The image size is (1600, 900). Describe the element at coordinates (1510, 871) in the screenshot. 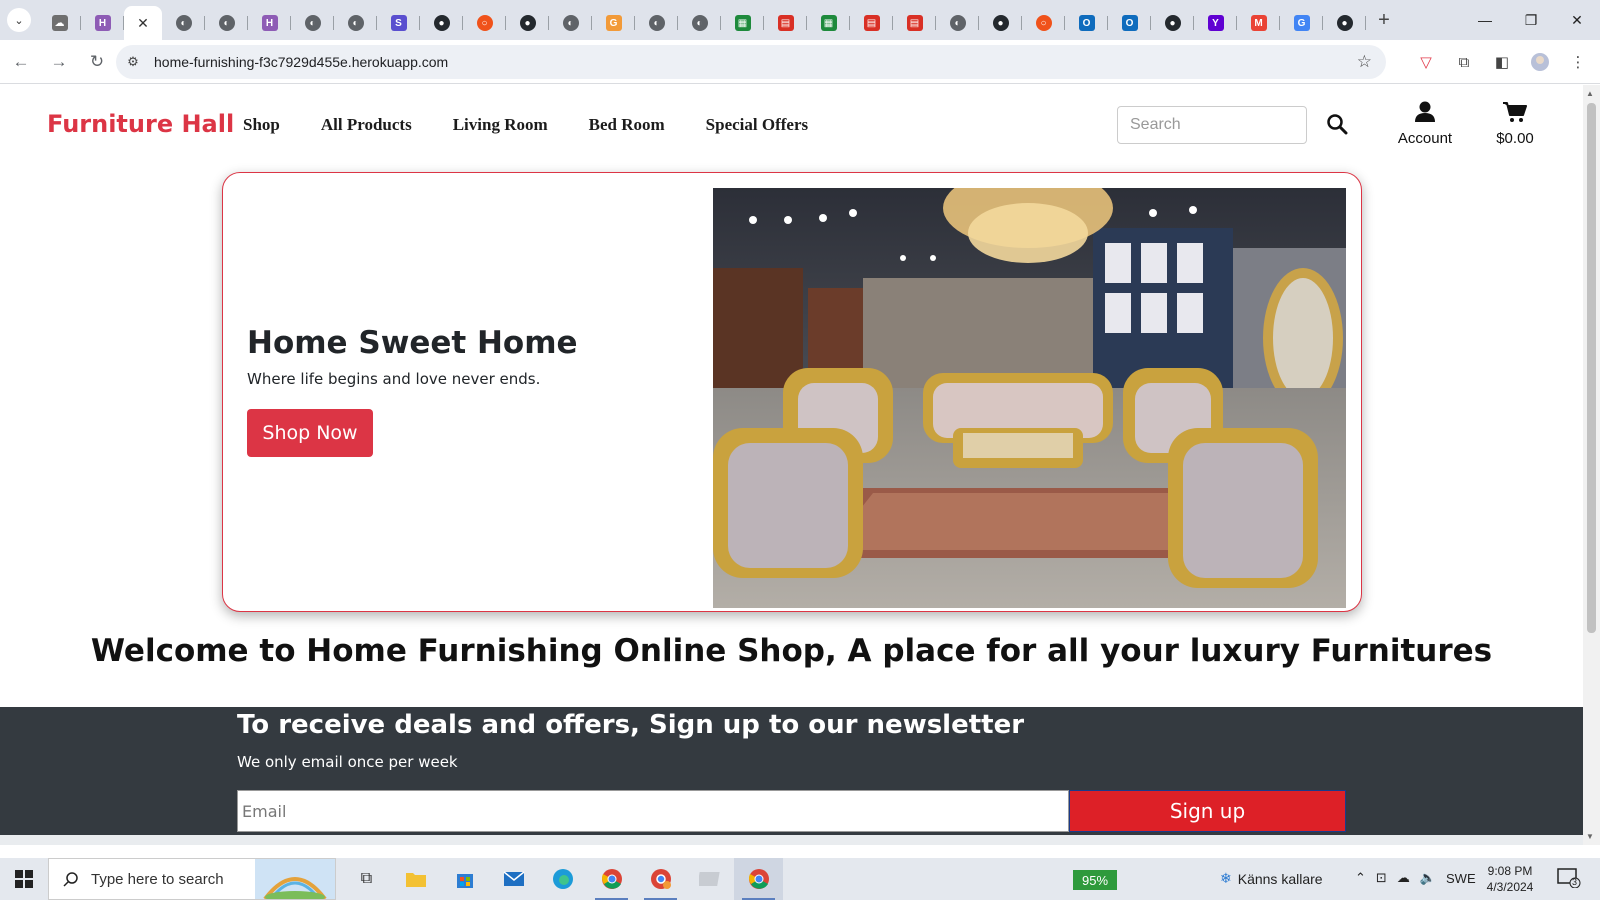

I see `clock-time: 9:08 PM` at that location.